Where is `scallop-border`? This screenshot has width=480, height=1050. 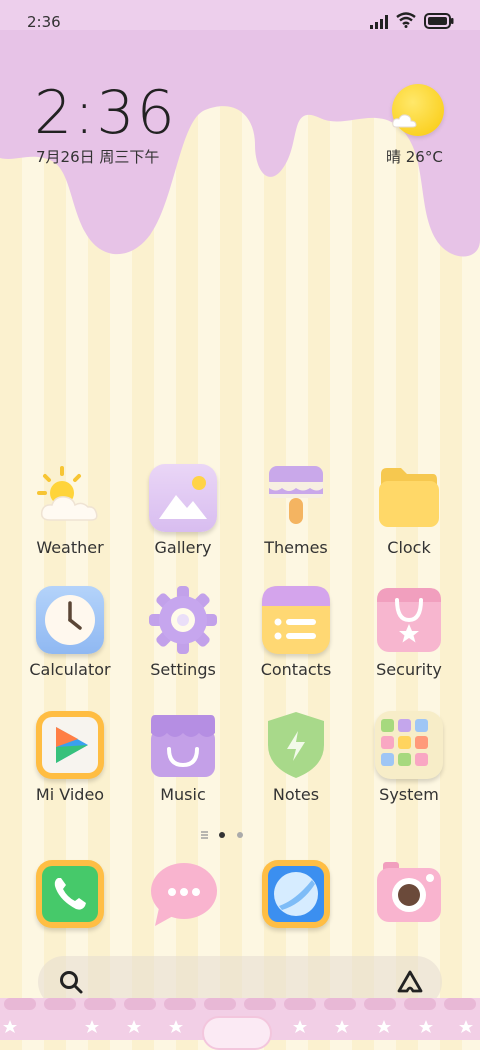
scallop-border is located at coordinates (240, 1004).